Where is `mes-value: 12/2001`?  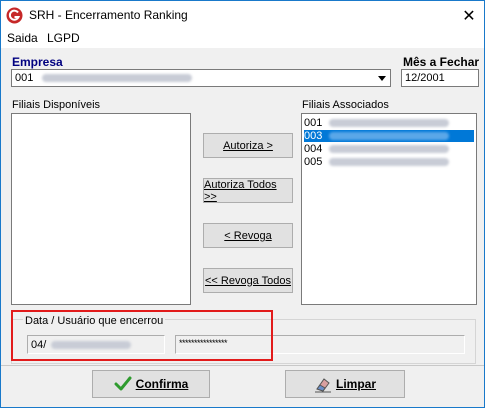 mes-value: 12/2001 is located at coordinates (425, 78).